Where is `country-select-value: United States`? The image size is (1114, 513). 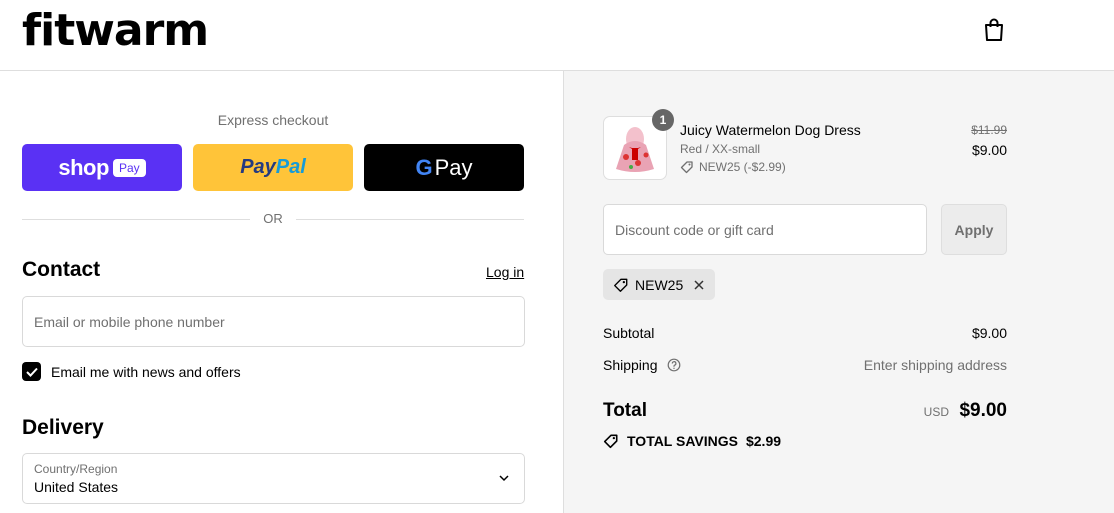
country-select-value: United States is located at coordinates (76, 487).